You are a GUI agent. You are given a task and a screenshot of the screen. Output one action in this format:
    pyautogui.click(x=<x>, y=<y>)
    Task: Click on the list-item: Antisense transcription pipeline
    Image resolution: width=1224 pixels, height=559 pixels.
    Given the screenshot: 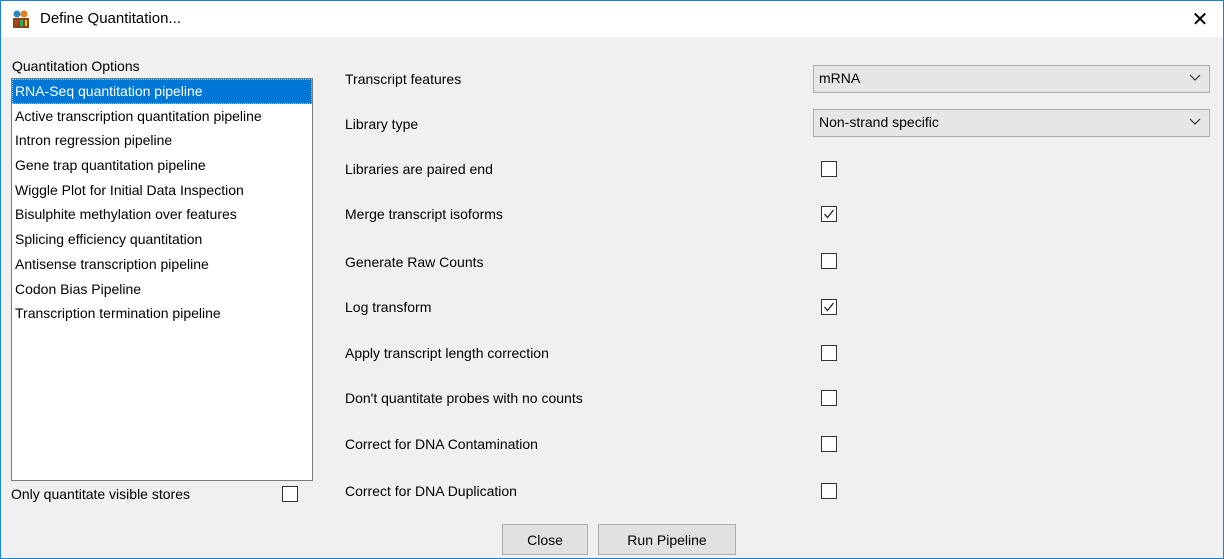 What is the action you would take?
    pyautogui.click(x=162, y=264)
    